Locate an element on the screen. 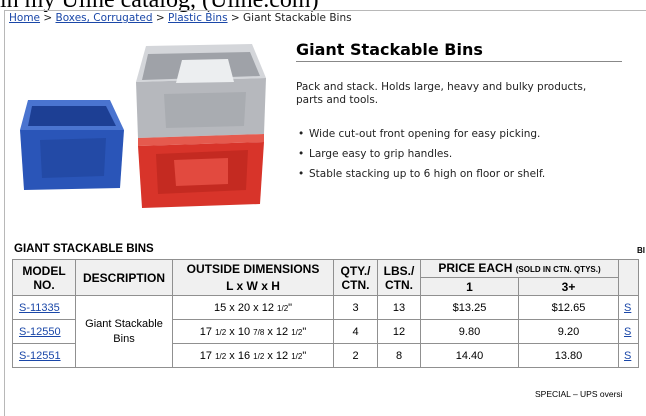 Image resolution: width=646 pixels, height=416 pixels. model-cell: S-11335 is located at coordinates (44, 307).